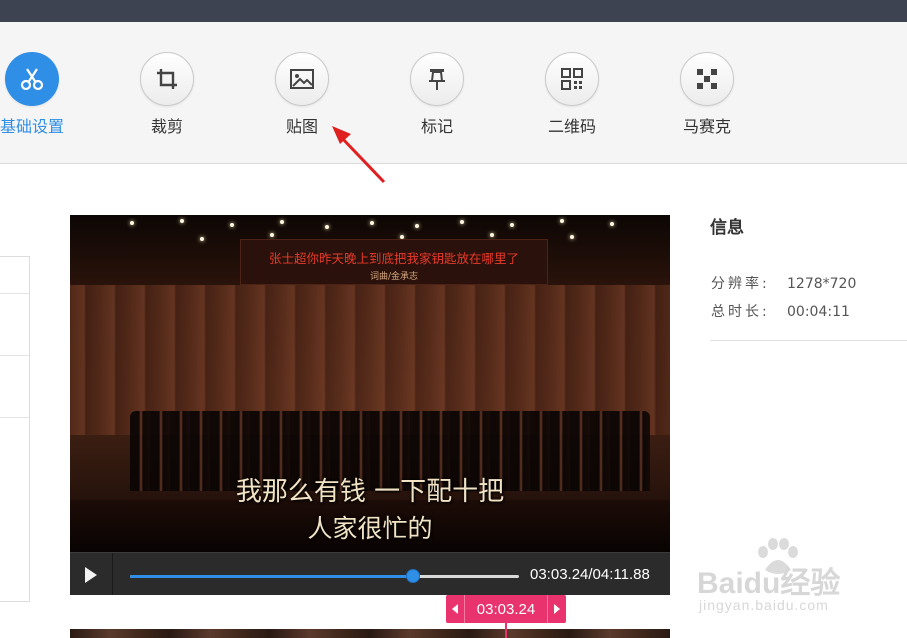 The image size is (907, 638). I want to click on tool-label: 二维码, so click(571, 126).